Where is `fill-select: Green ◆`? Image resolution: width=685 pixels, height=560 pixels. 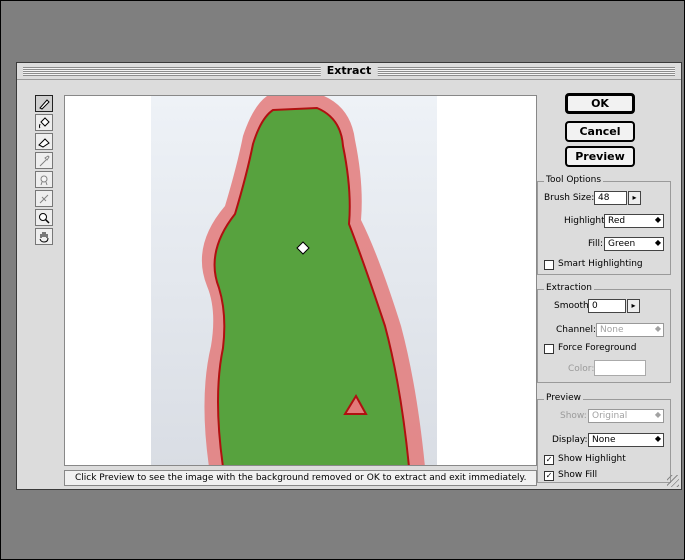
fill-select: Green ◆ is located at coordinates (634, 244).